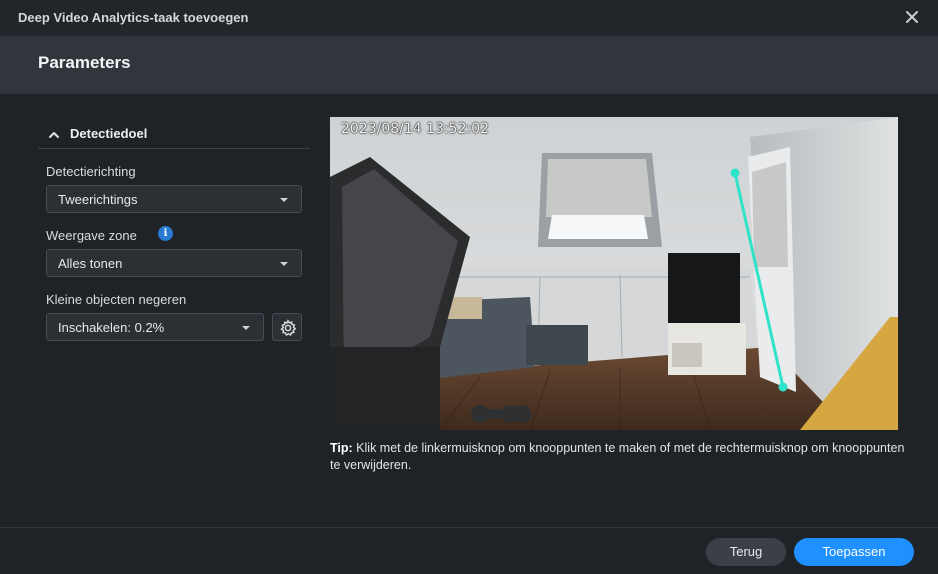 The height and width of the screenshot is (574, 938). I want to click on settings-panel: Detectiedoel, so click(174, 133).